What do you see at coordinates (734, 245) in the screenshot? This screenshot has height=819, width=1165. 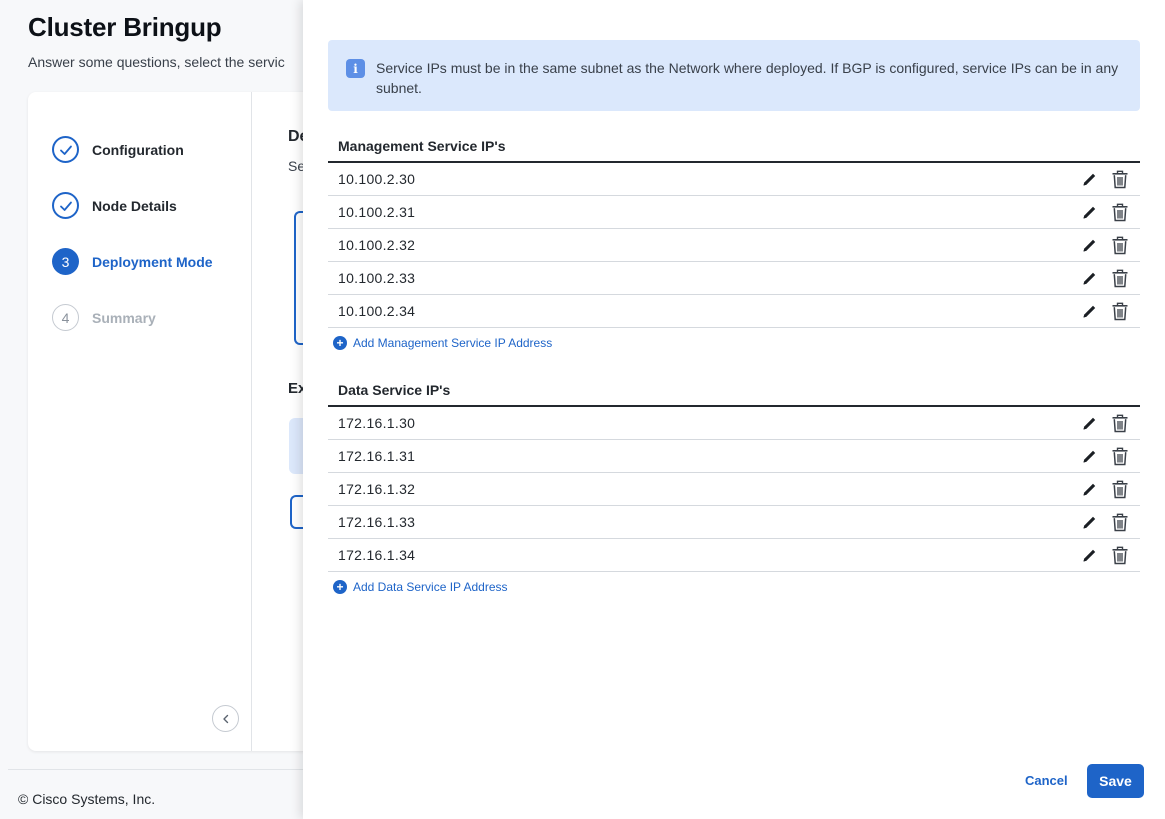 I see `ip-row: 10.100.2.32` at bounding box center [734, 245].